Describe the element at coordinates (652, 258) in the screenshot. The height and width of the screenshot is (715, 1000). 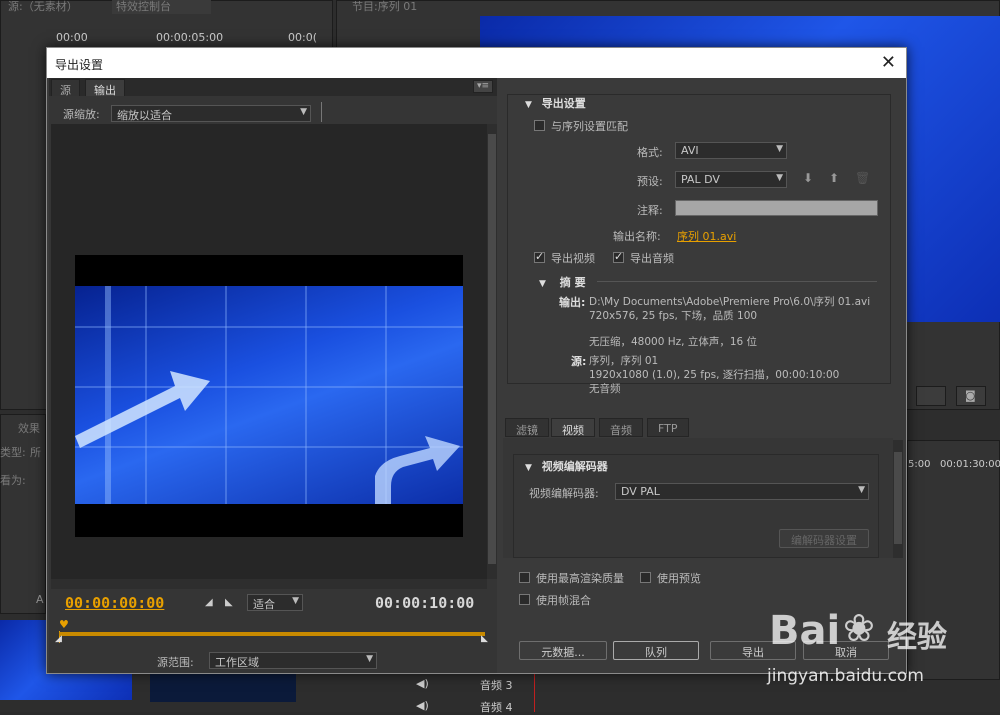
I see `export-audio-label: 导出音频` at that location.